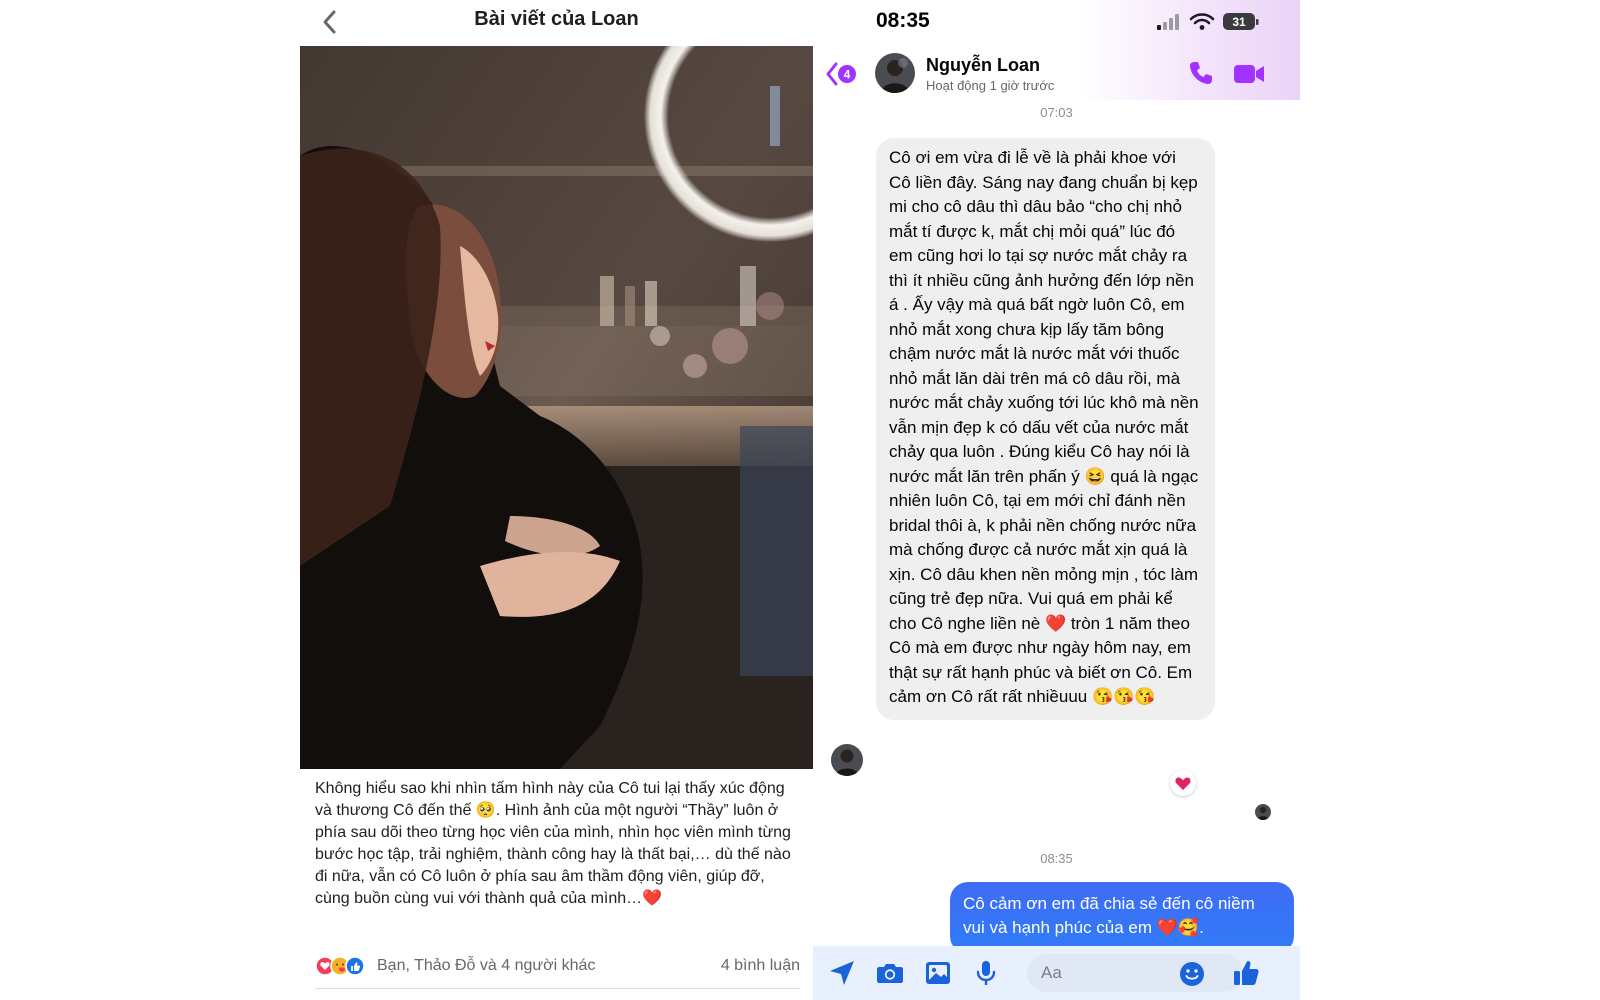 The image size is (1600, 1000). Describe the element at coordinates (938, 973) in the screenshot. I see `gallery-icon` at that location.